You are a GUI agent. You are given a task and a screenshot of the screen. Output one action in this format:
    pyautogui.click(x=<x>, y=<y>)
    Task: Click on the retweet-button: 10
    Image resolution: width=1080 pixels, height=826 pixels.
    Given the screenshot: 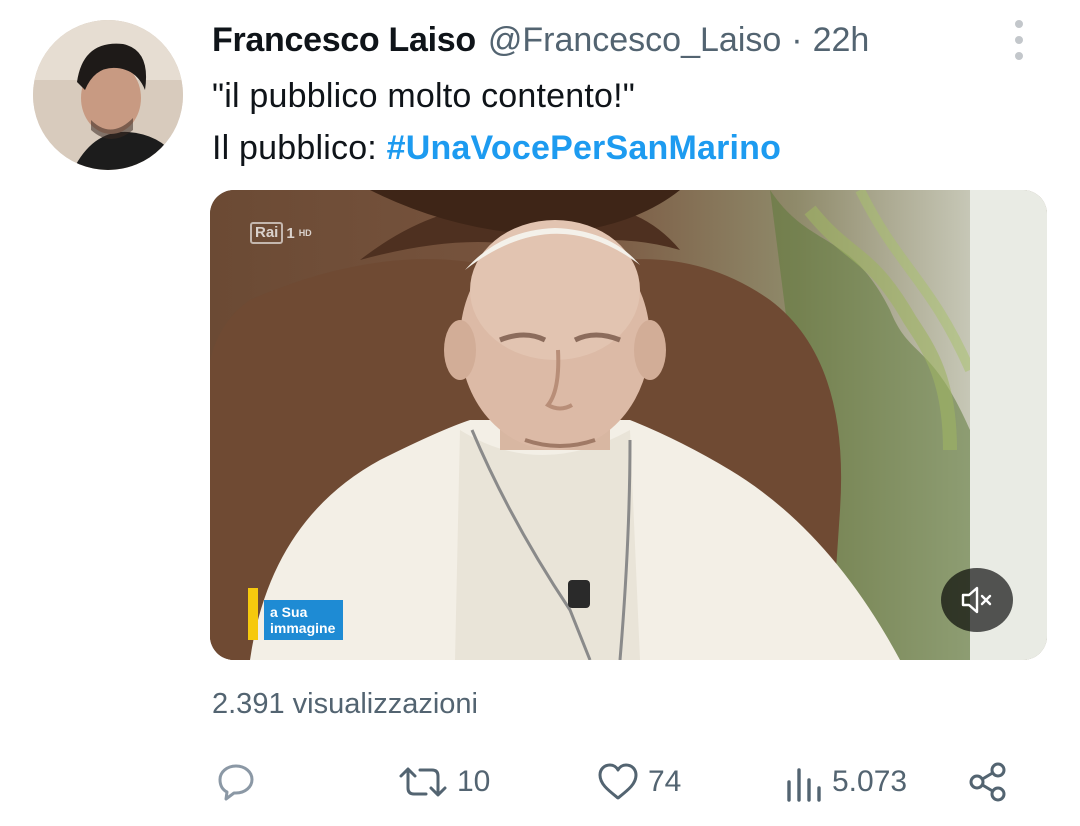 What is the action you would take?
    pyautogui.click(x=442, y=782)
    